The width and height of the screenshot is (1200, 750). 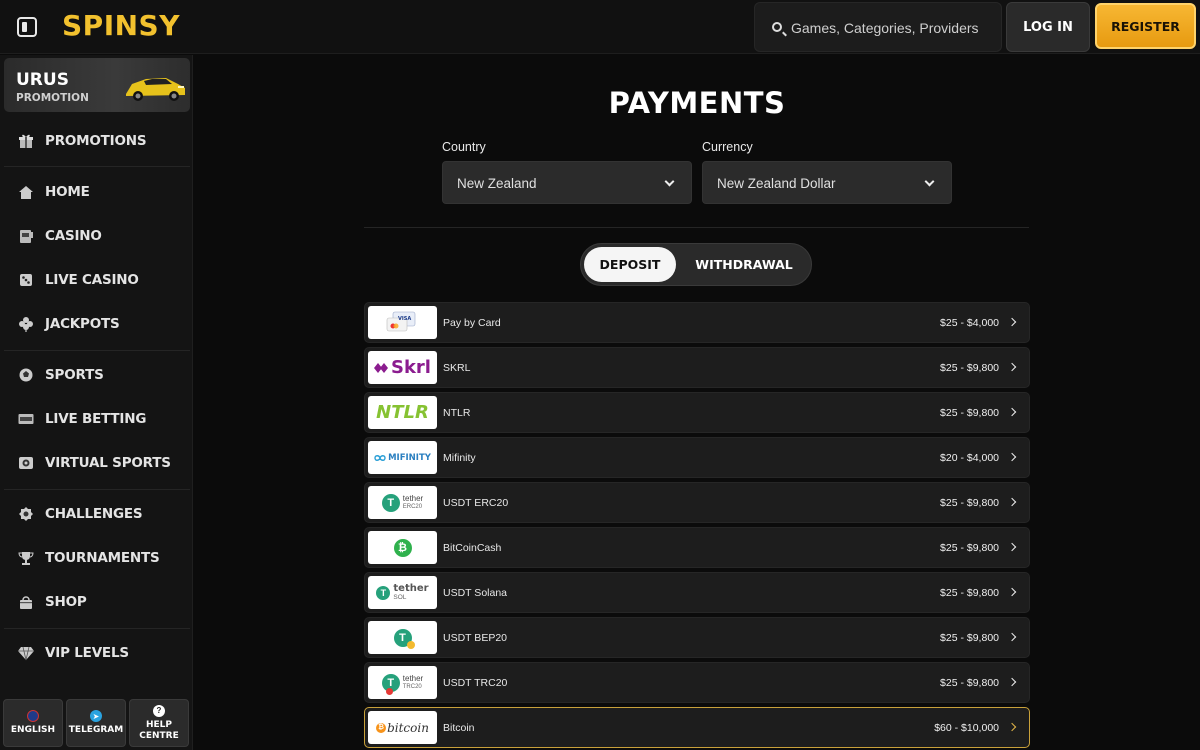 What do you see at coordinates (697, 637) in the screenshot?
I see `payment-method-row: T USDT BEP20 $25 - $9,800` at bounding box center [697, 637].